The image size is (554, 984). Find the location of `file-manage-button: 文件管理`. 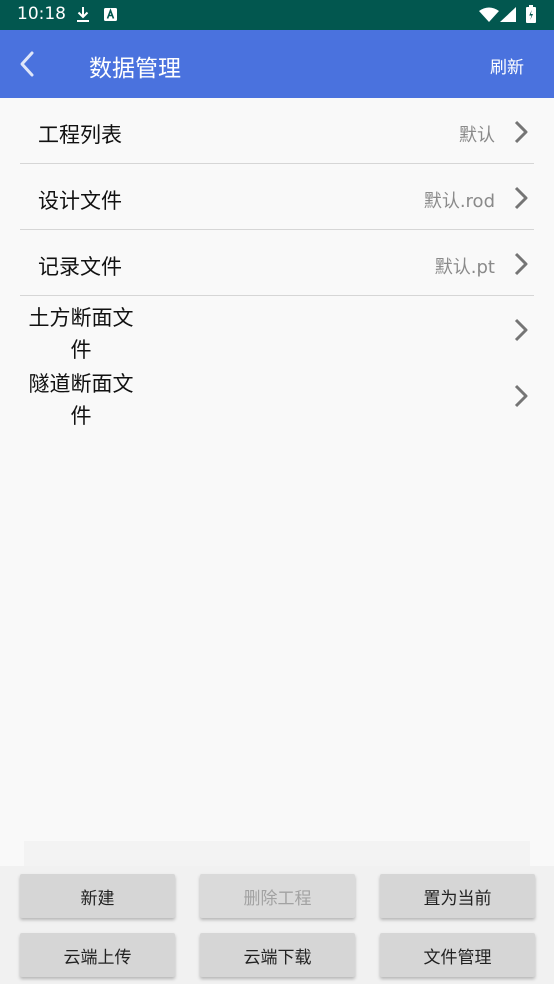

file-manage-button: 文件管理 is located at coordinates (457, 955).